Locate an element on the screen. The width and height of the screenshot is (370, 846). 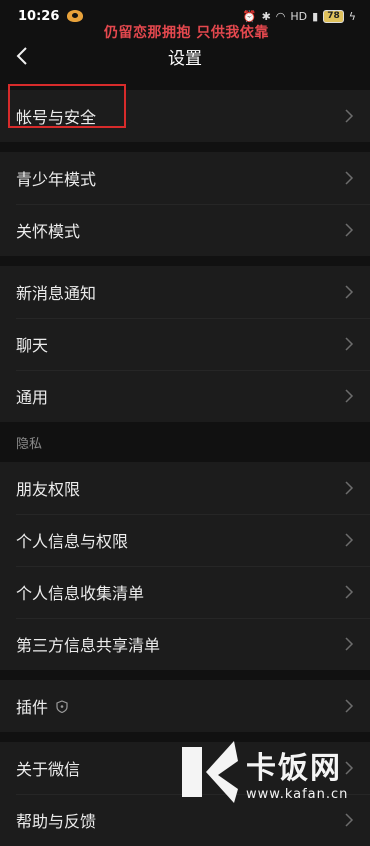
status-time: 10:26 is located at coordinates (39, 16).